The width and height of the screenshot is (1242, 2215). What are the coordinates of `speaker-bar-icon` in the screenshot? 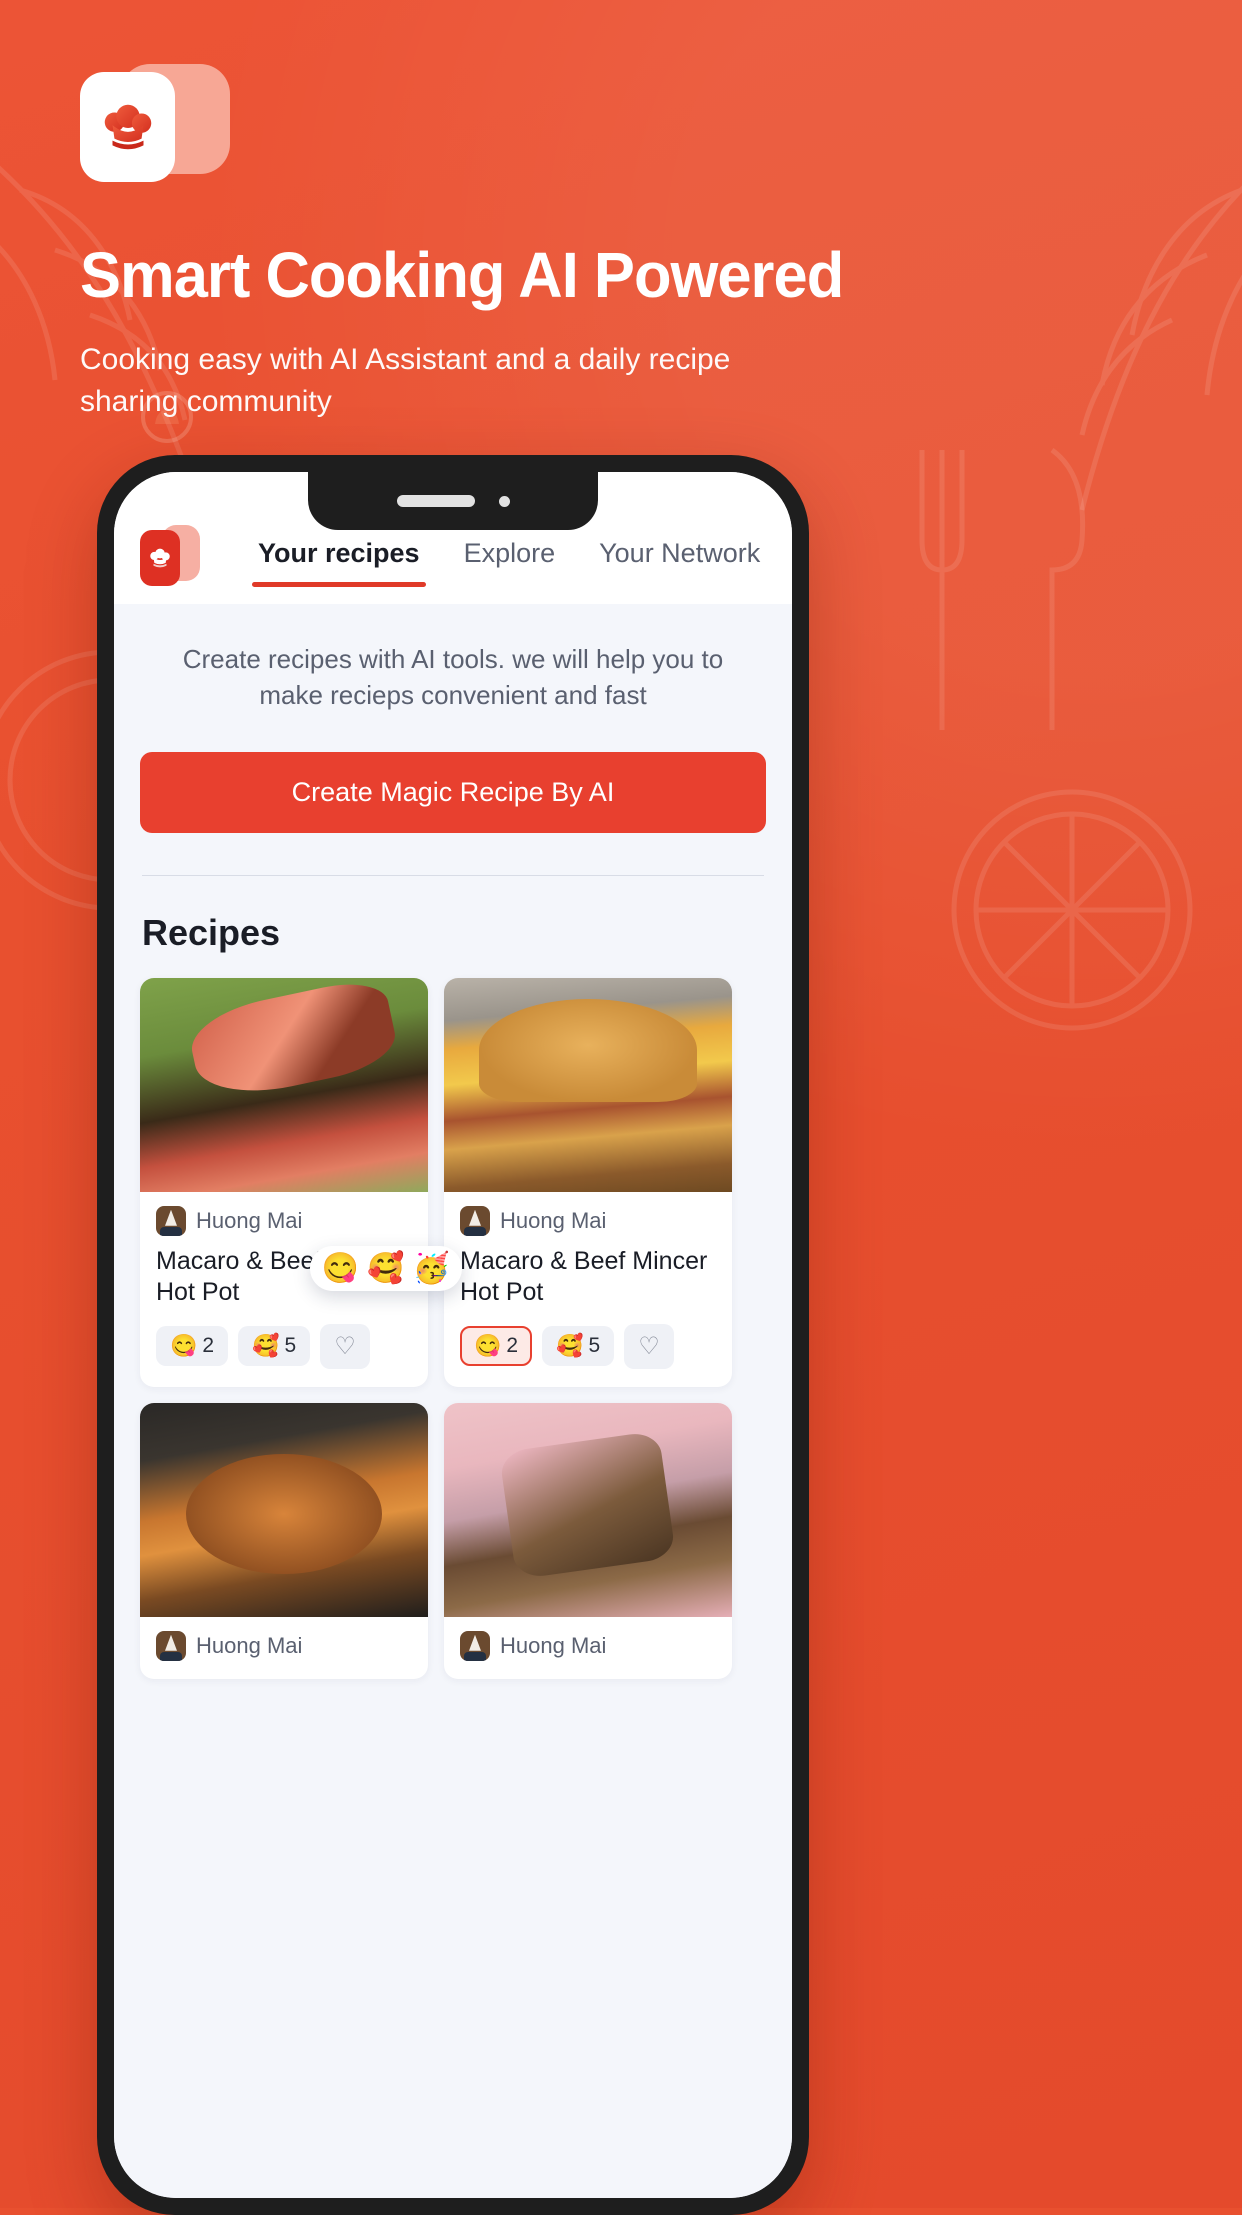 It's located at (435, 501).